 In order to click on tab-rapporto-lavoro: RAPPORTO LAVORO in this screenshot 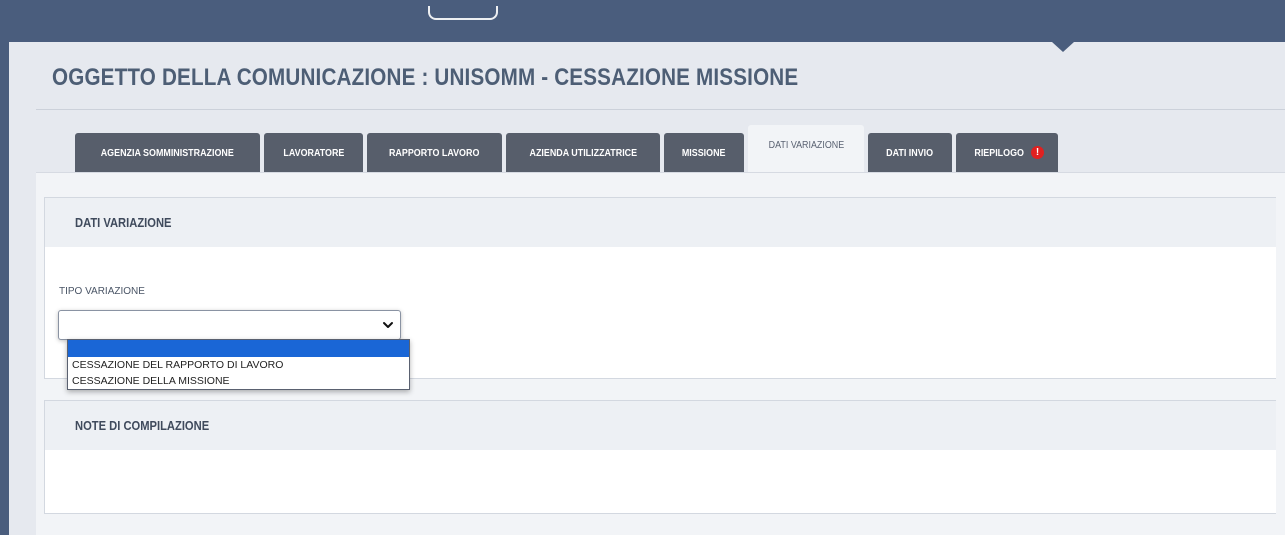, I will do `click(434, 152)`.